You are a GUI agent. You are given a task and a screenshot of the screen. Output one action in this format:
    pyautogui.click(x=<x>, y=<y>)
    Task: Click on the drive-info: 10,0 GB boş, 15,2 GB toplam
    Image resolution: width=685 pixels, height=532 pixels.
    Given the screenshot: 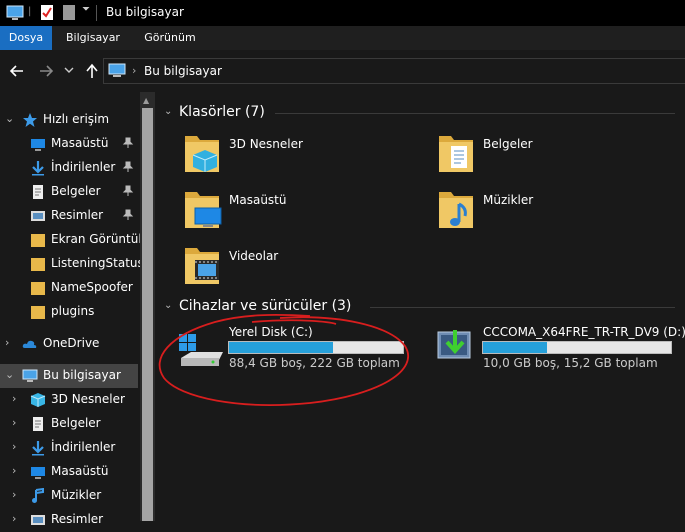 What is the action you would take?
    pyautogui.click(x=570, y=363)
    